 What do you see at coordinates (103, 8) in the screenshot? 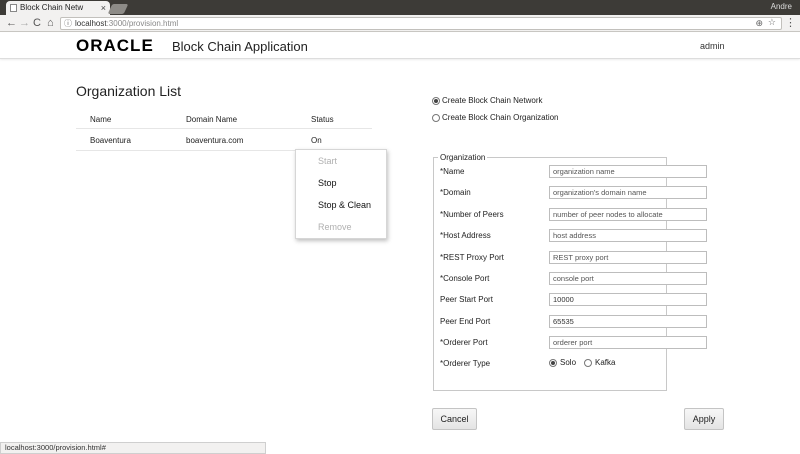
I see `close-icon: ×` at bounding box center [103, 8].